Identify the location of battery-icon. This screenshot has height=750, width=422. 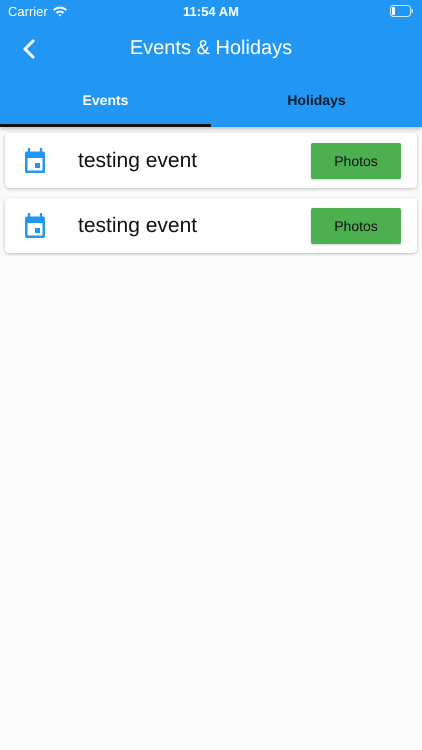
(402, 11).